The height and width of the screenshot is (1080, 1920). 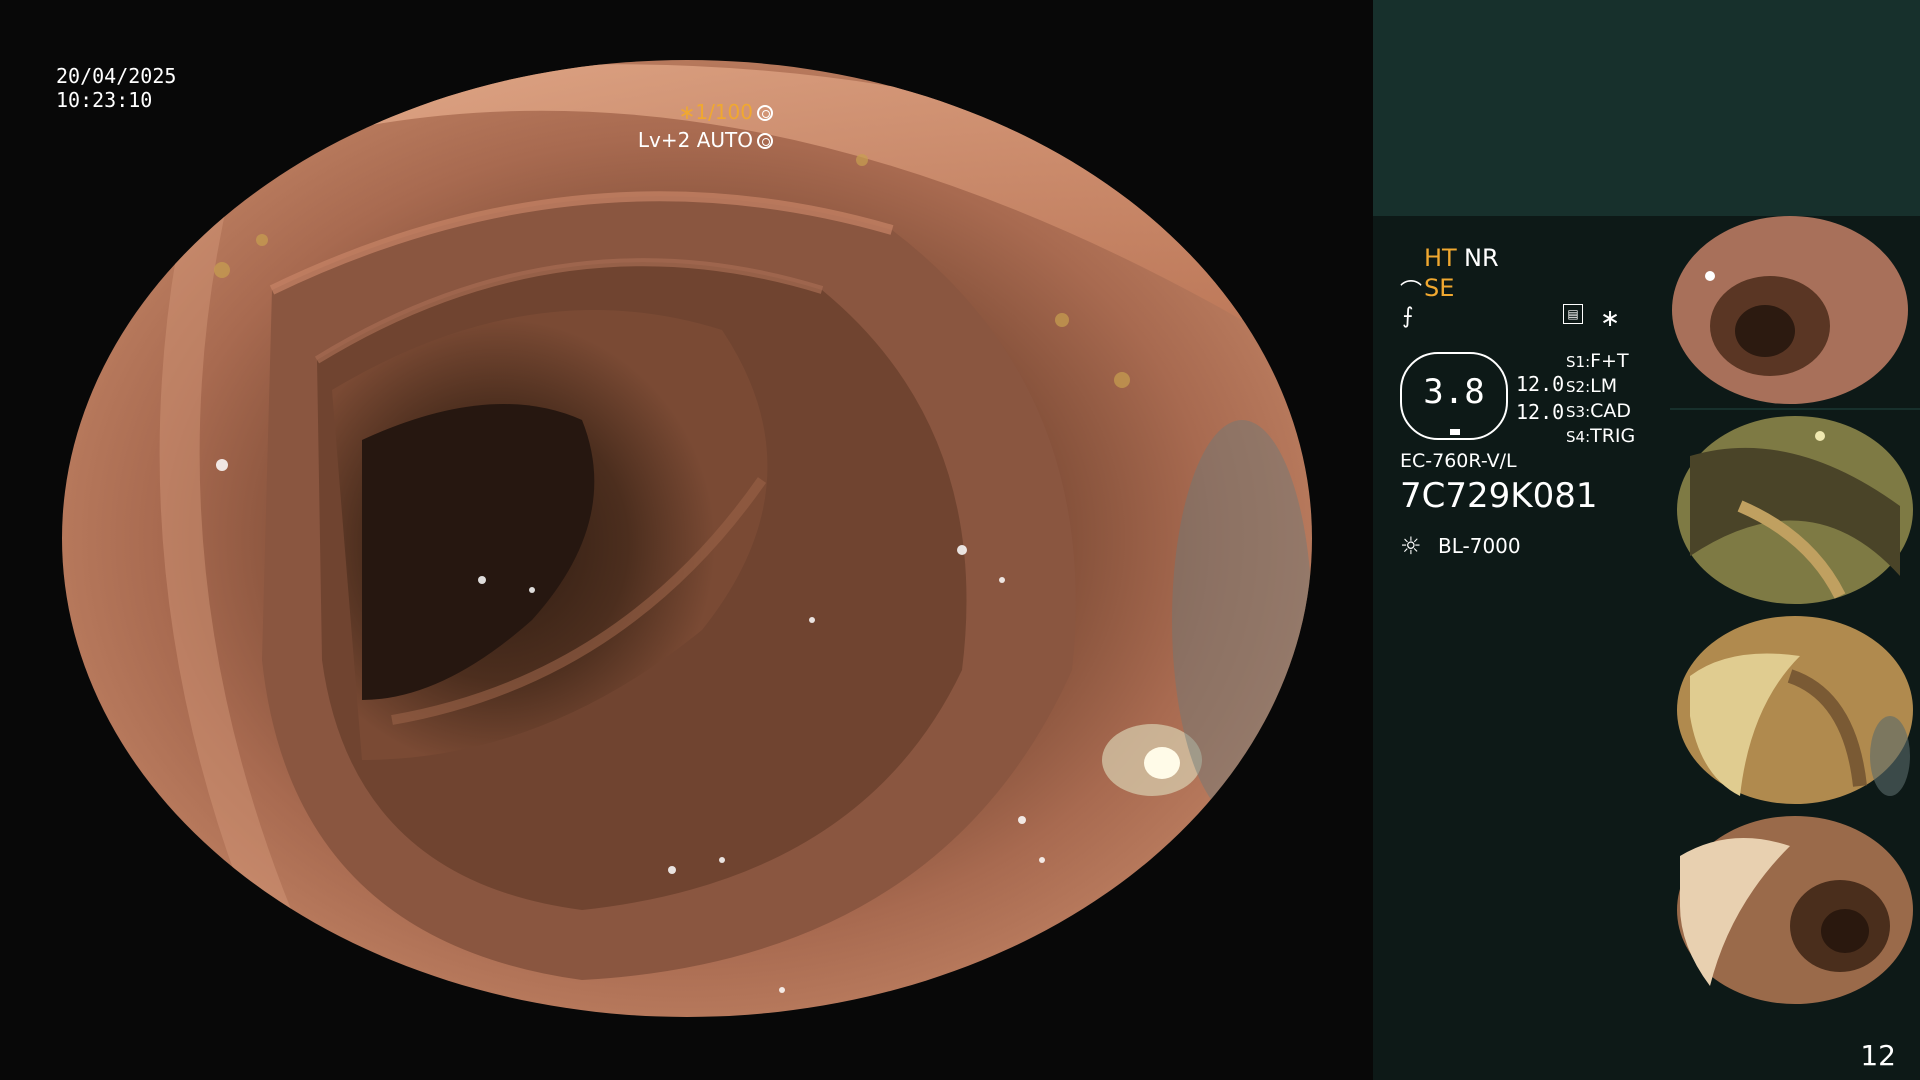 I want to click on switch-row: S3:CAD, so click(x=1600, y=412).